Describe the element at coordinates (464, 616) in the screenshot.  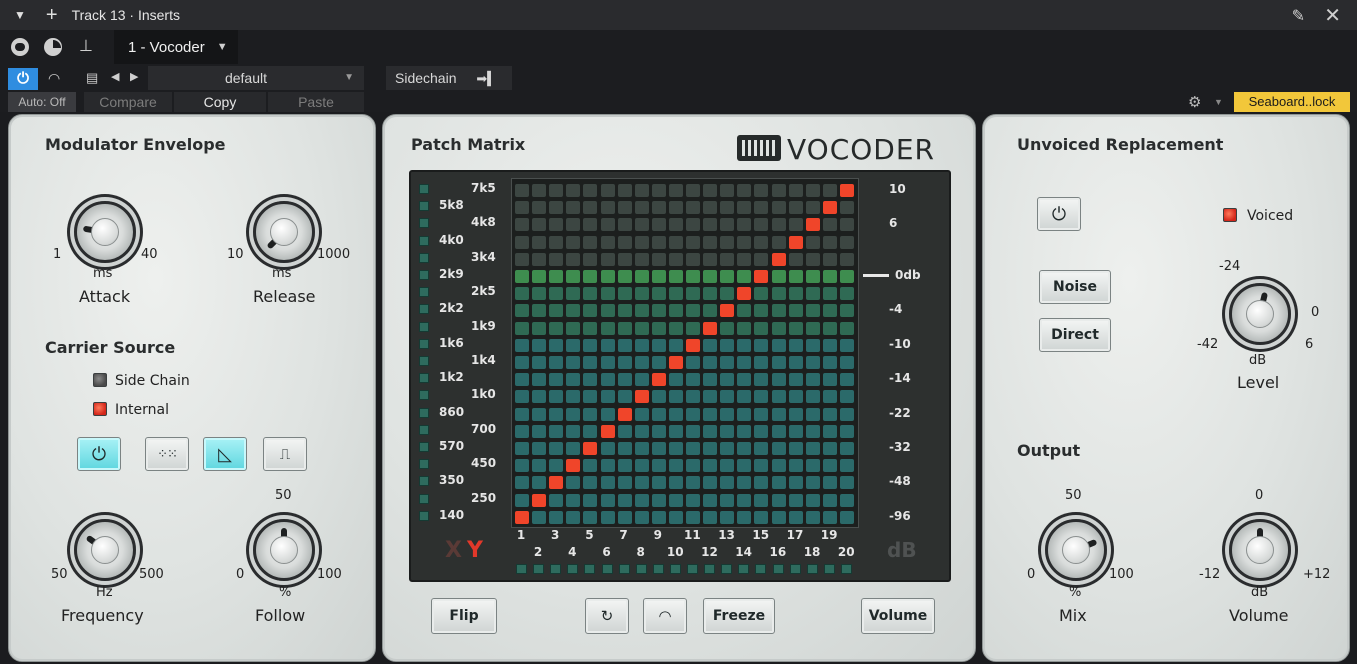
I see `flip-button: Flip` at that location.